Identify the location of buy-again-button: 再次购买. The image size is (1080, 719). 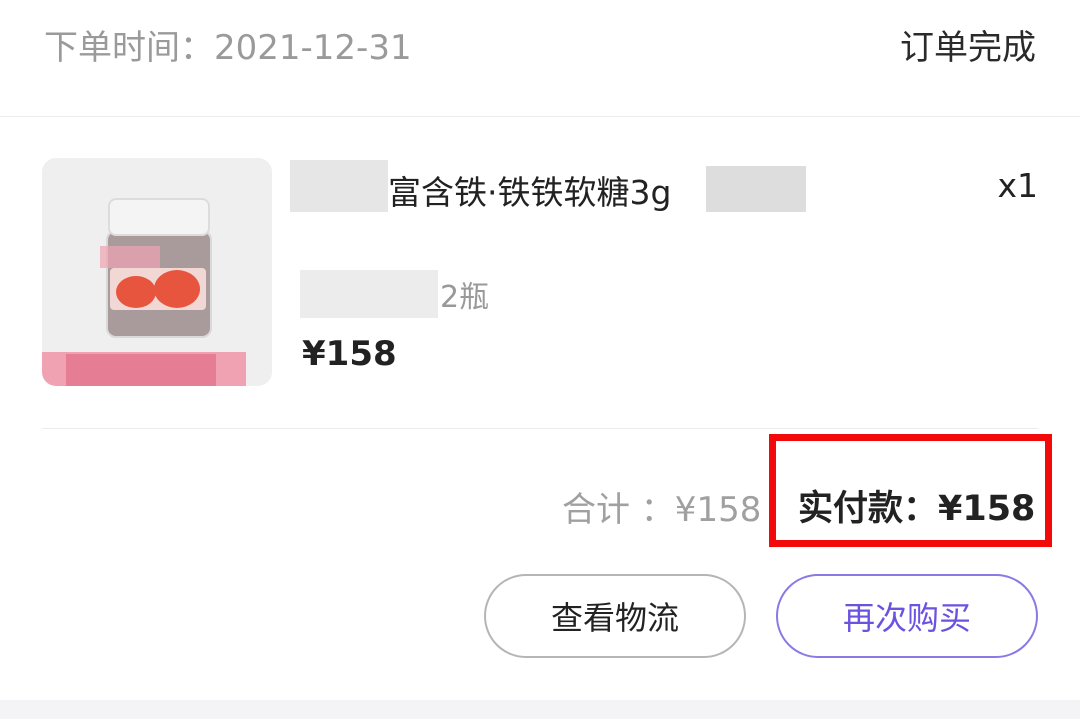
(907, 616).